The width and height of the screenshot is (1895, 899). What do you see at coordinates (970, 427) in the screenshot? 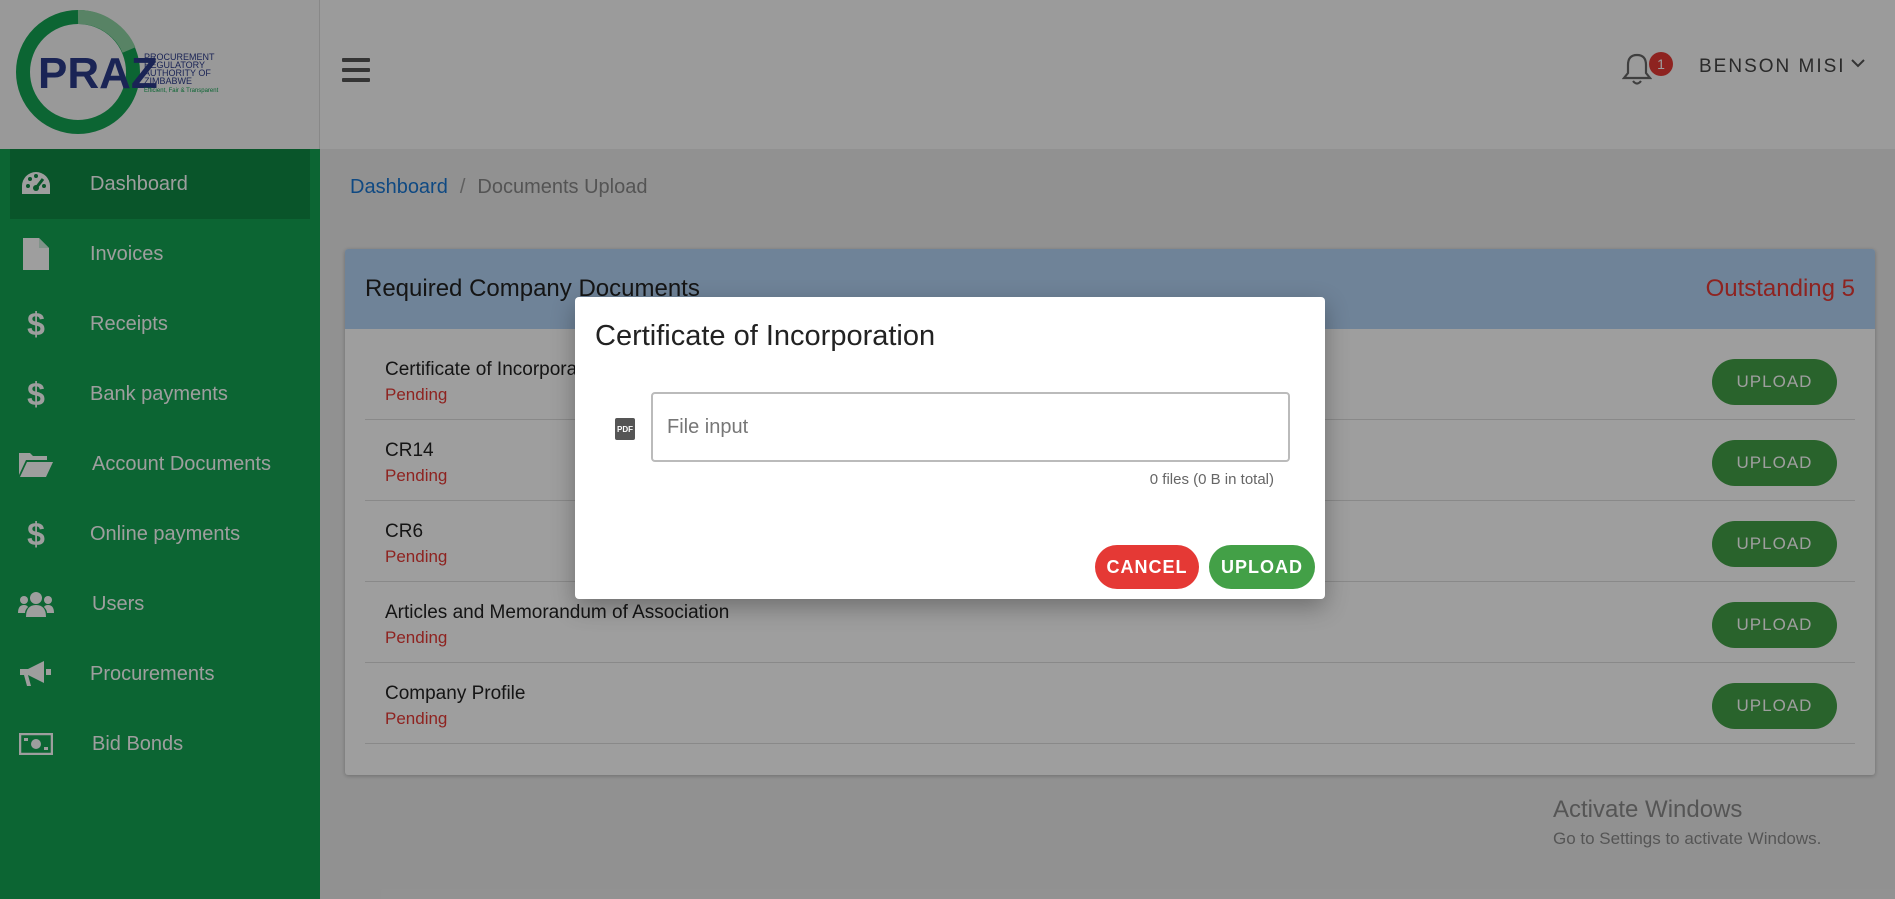
I see `file-input: File input` at bounding box center [970, 427].